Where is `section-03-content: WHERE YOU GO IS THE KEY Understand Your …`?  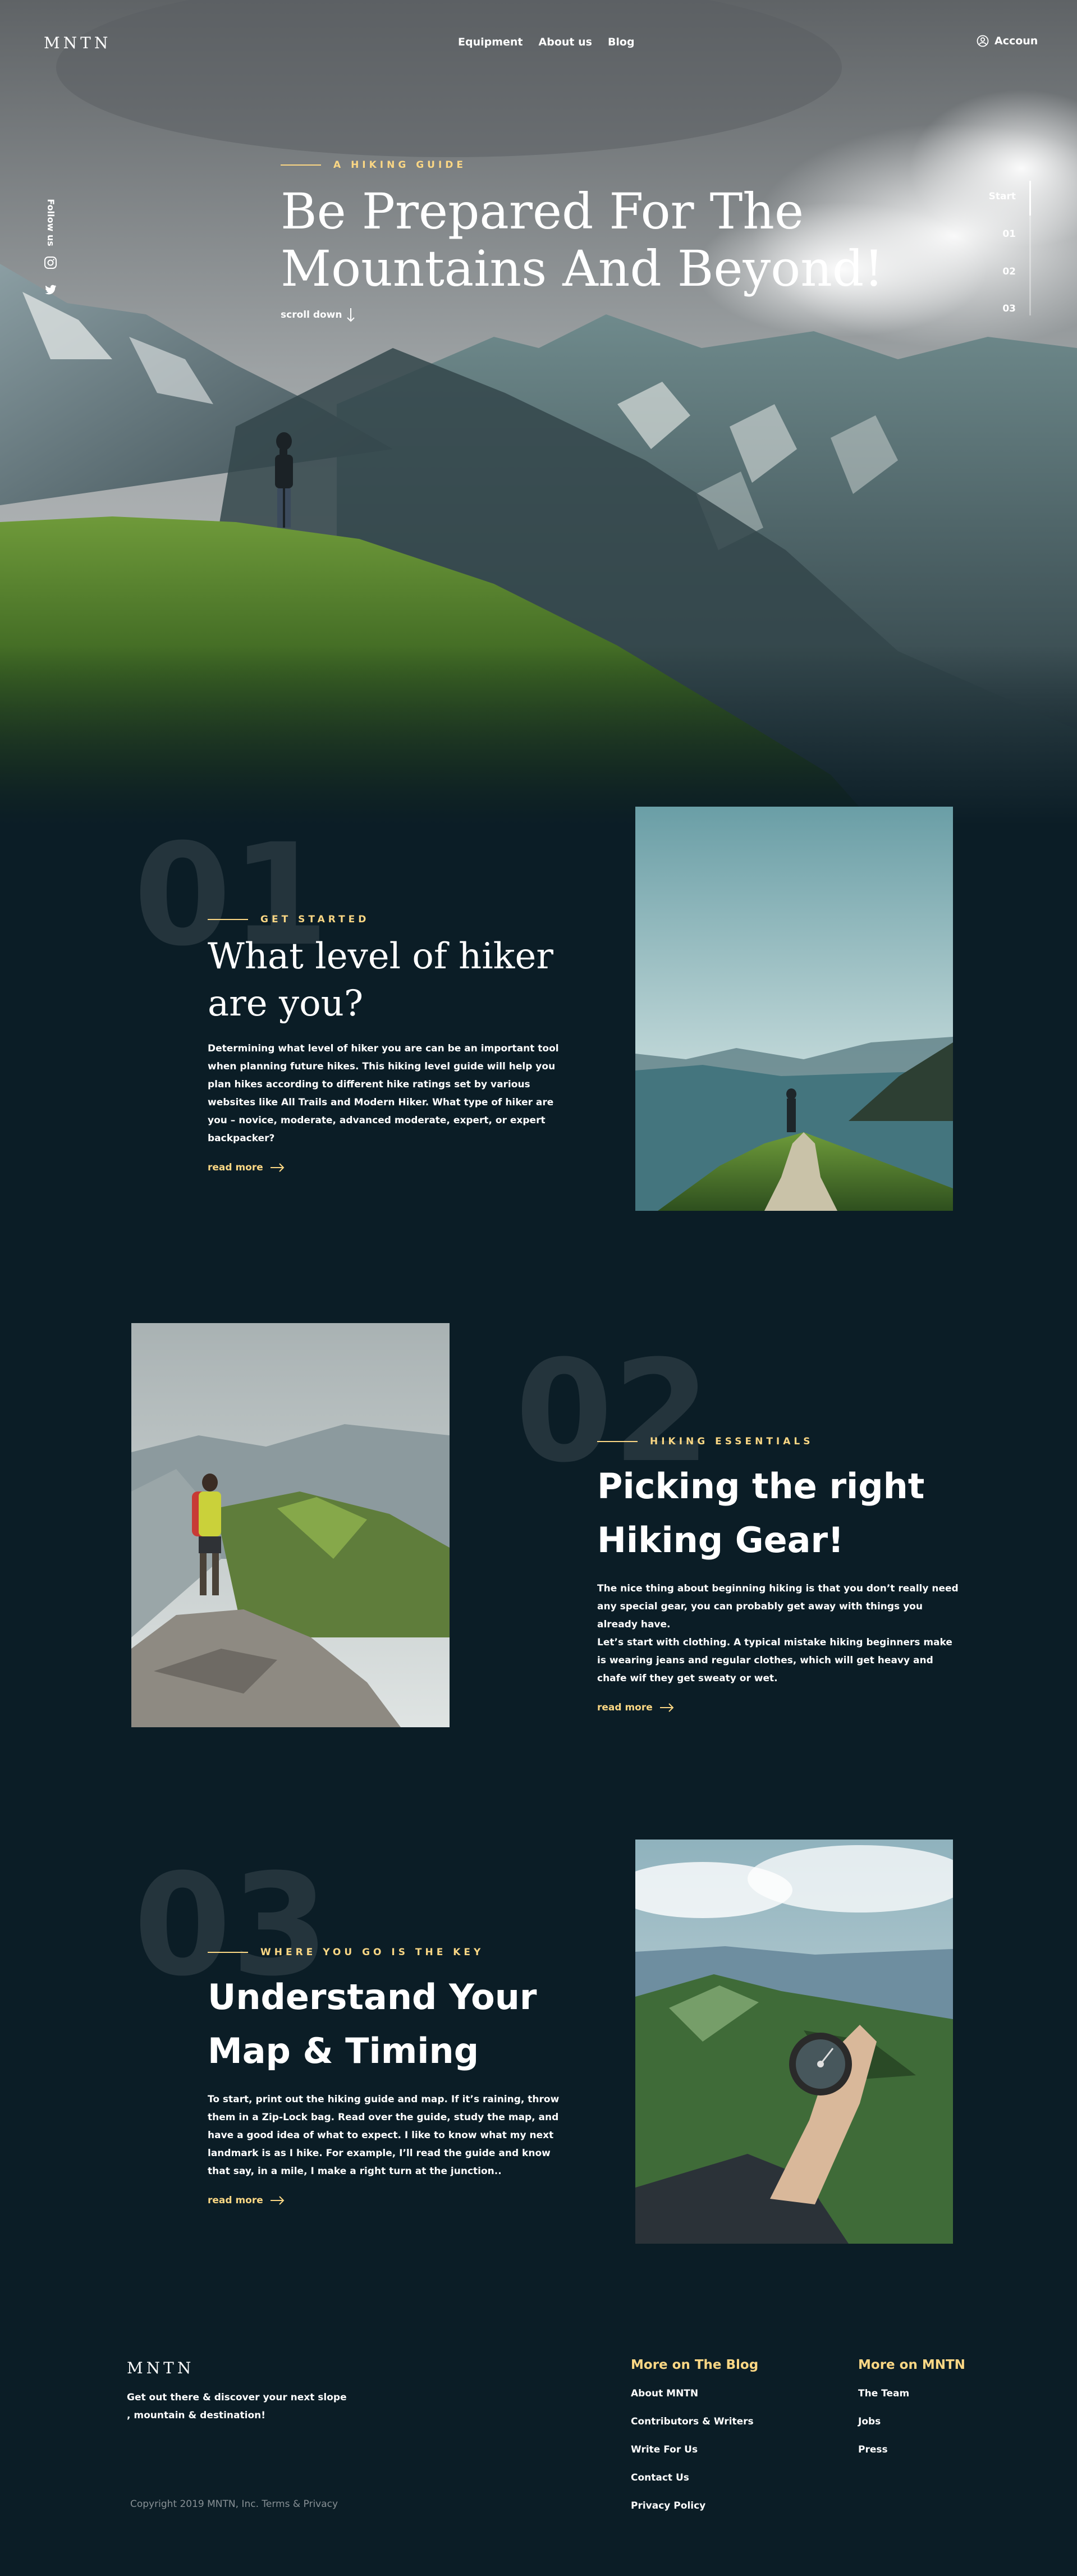
section-03-content: WHERE YOU GO IS THE KEY Understand Your … is located at coordinates (390, 2076).